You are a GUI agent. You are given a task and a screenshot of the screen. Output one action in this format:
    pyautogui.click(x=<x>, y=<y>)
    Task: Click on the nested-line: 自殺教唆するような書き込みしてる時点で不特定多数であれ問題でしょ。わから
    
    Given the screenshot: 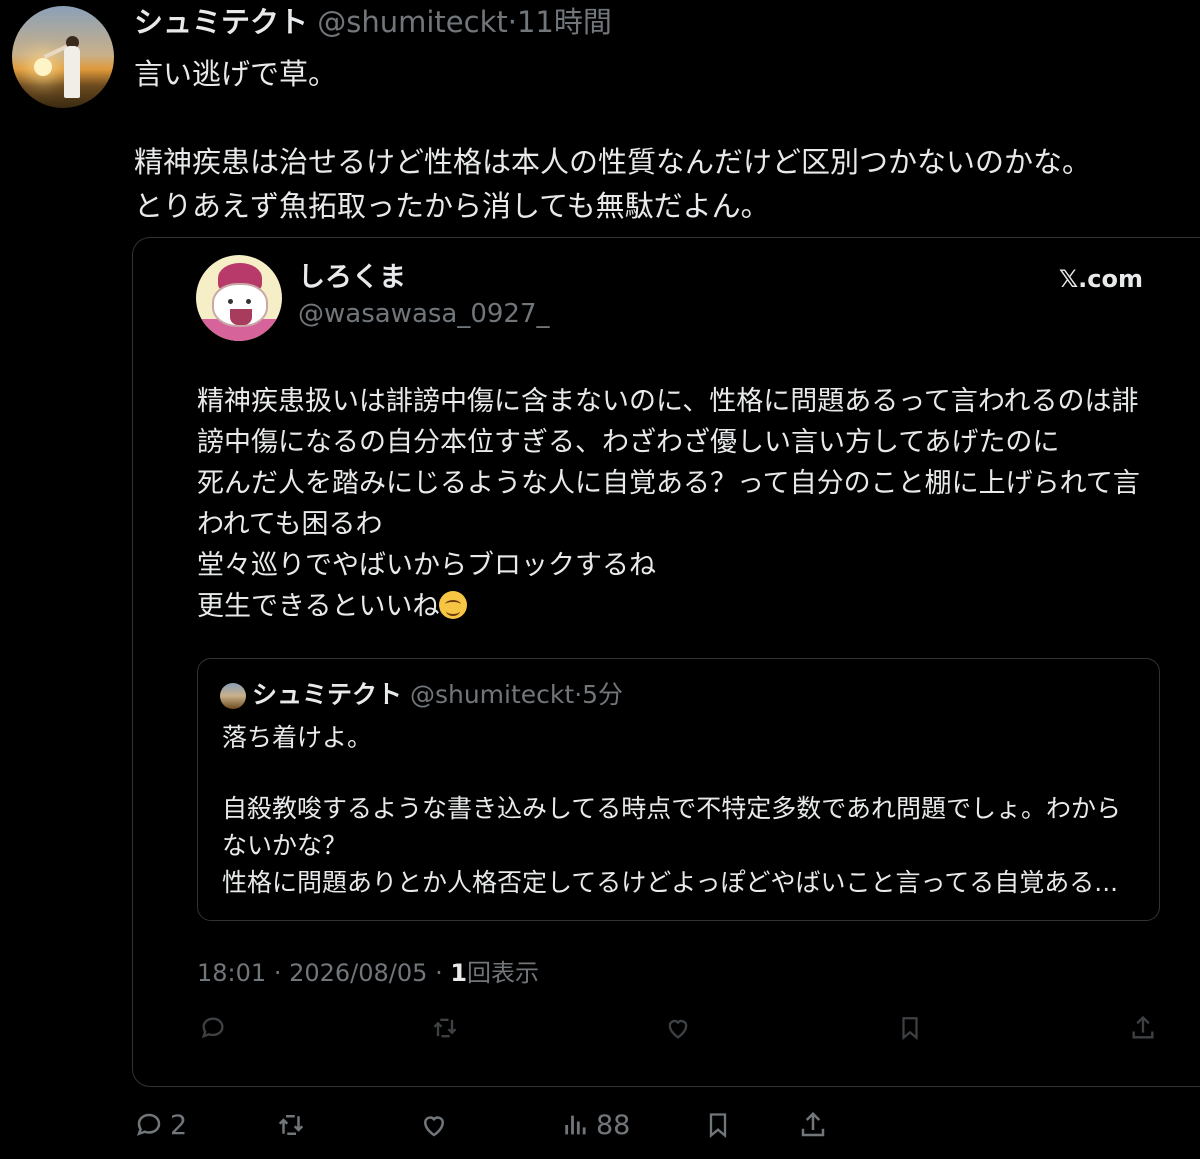 What is the action you would take?
    pyautogui.click(x=672, y=808)
    